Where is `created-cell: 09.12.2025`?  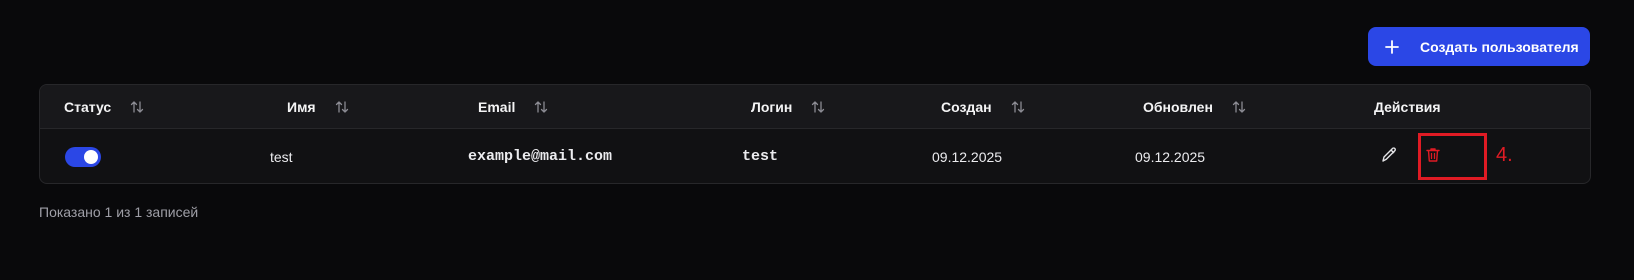
created-cell: 09.12.2025 is located at coordinates (967, 156).